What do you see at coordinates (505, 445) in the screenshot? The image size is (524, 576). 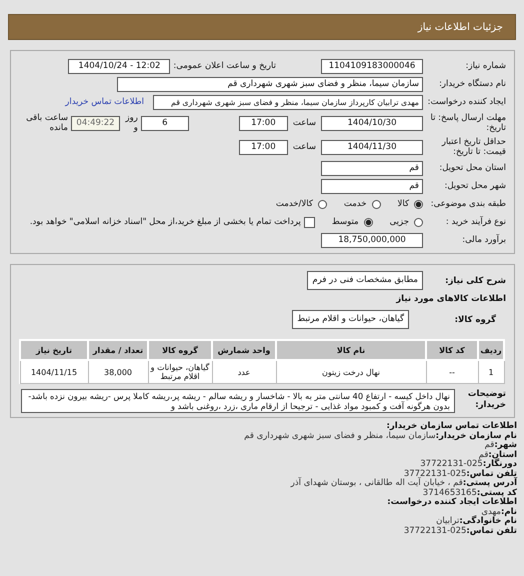 I see `contact-label: شهر:` at bounding box center [505, 445].